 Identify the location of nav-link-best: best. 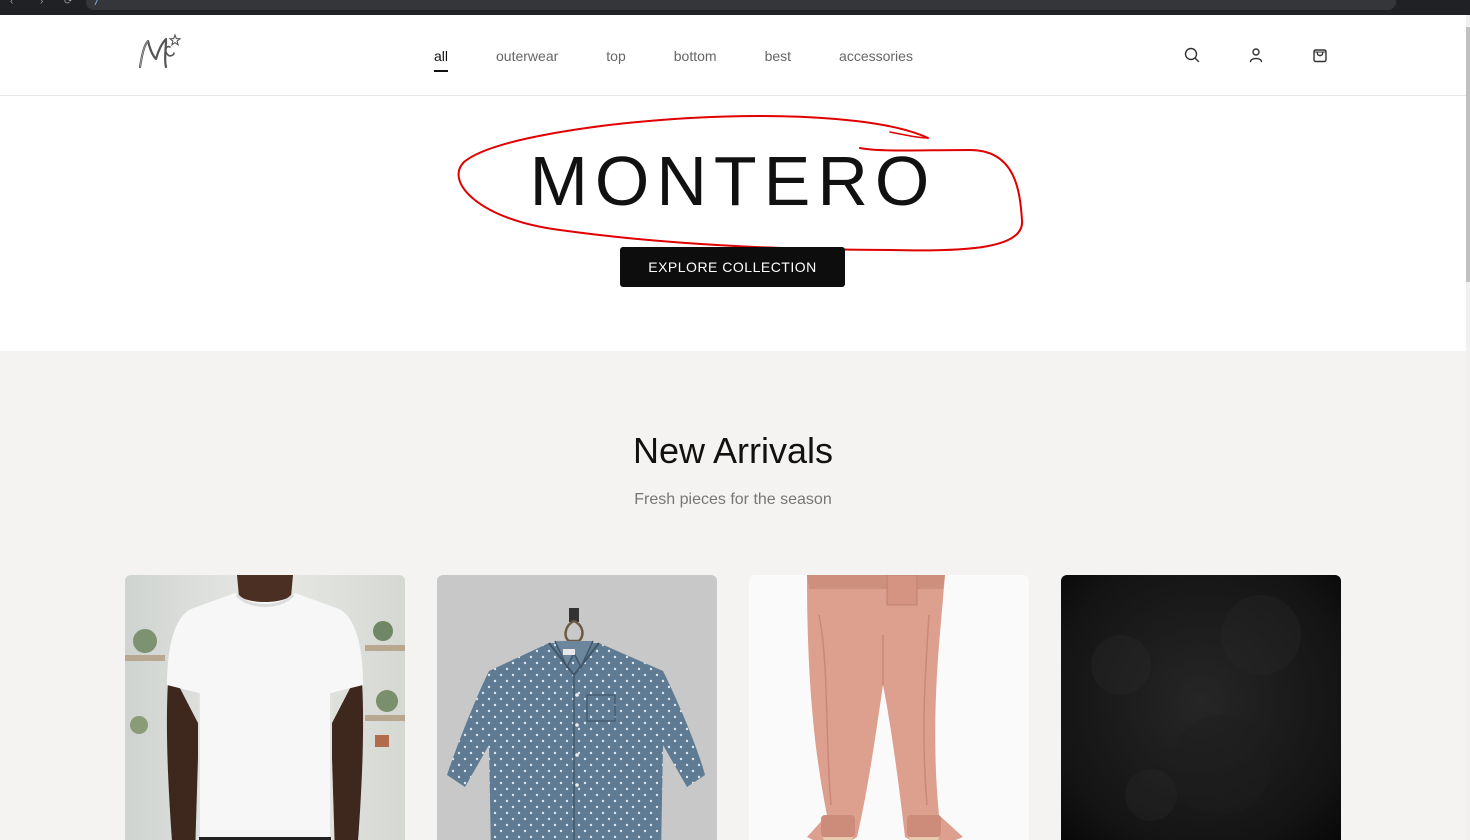
(778, 56).